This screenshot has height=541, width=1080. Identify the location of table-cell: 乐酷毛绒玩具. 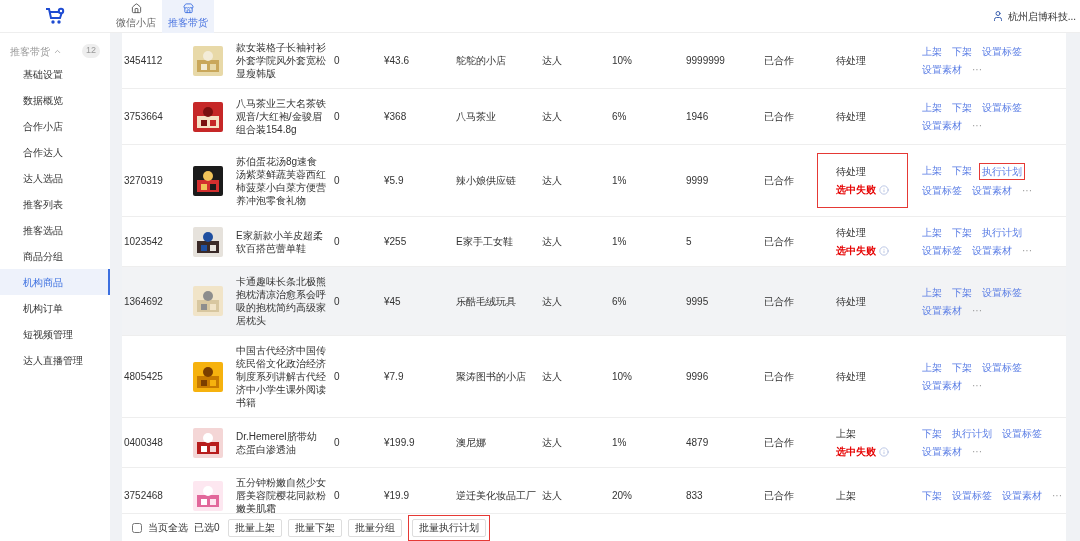
(486, 301).